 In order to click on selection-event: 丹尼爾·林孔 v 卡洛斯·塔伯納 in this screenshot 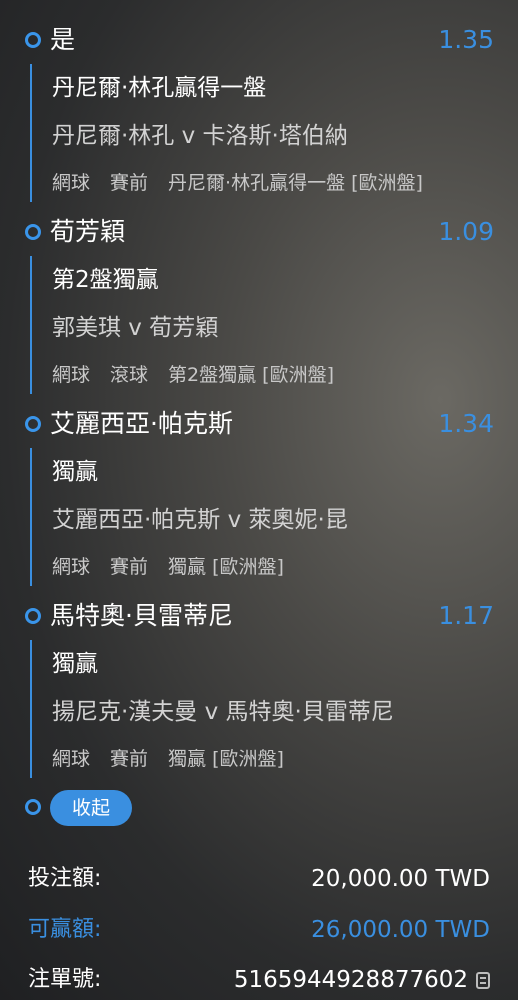, I will do `click(200, 136)`.